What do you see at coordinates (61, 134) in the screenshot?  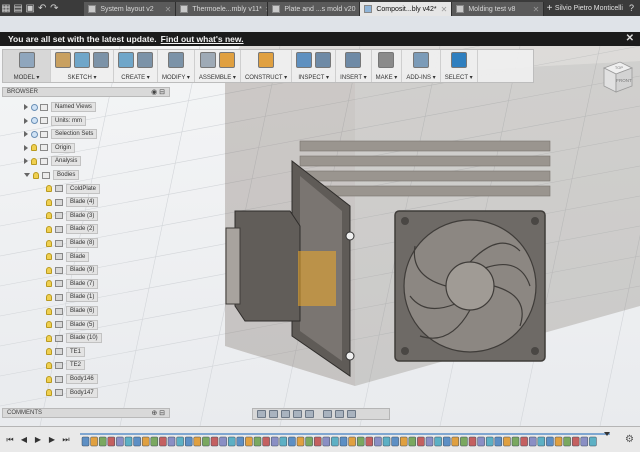 I see `browser-node: Selection Sets` at bounding box center [61, 134].